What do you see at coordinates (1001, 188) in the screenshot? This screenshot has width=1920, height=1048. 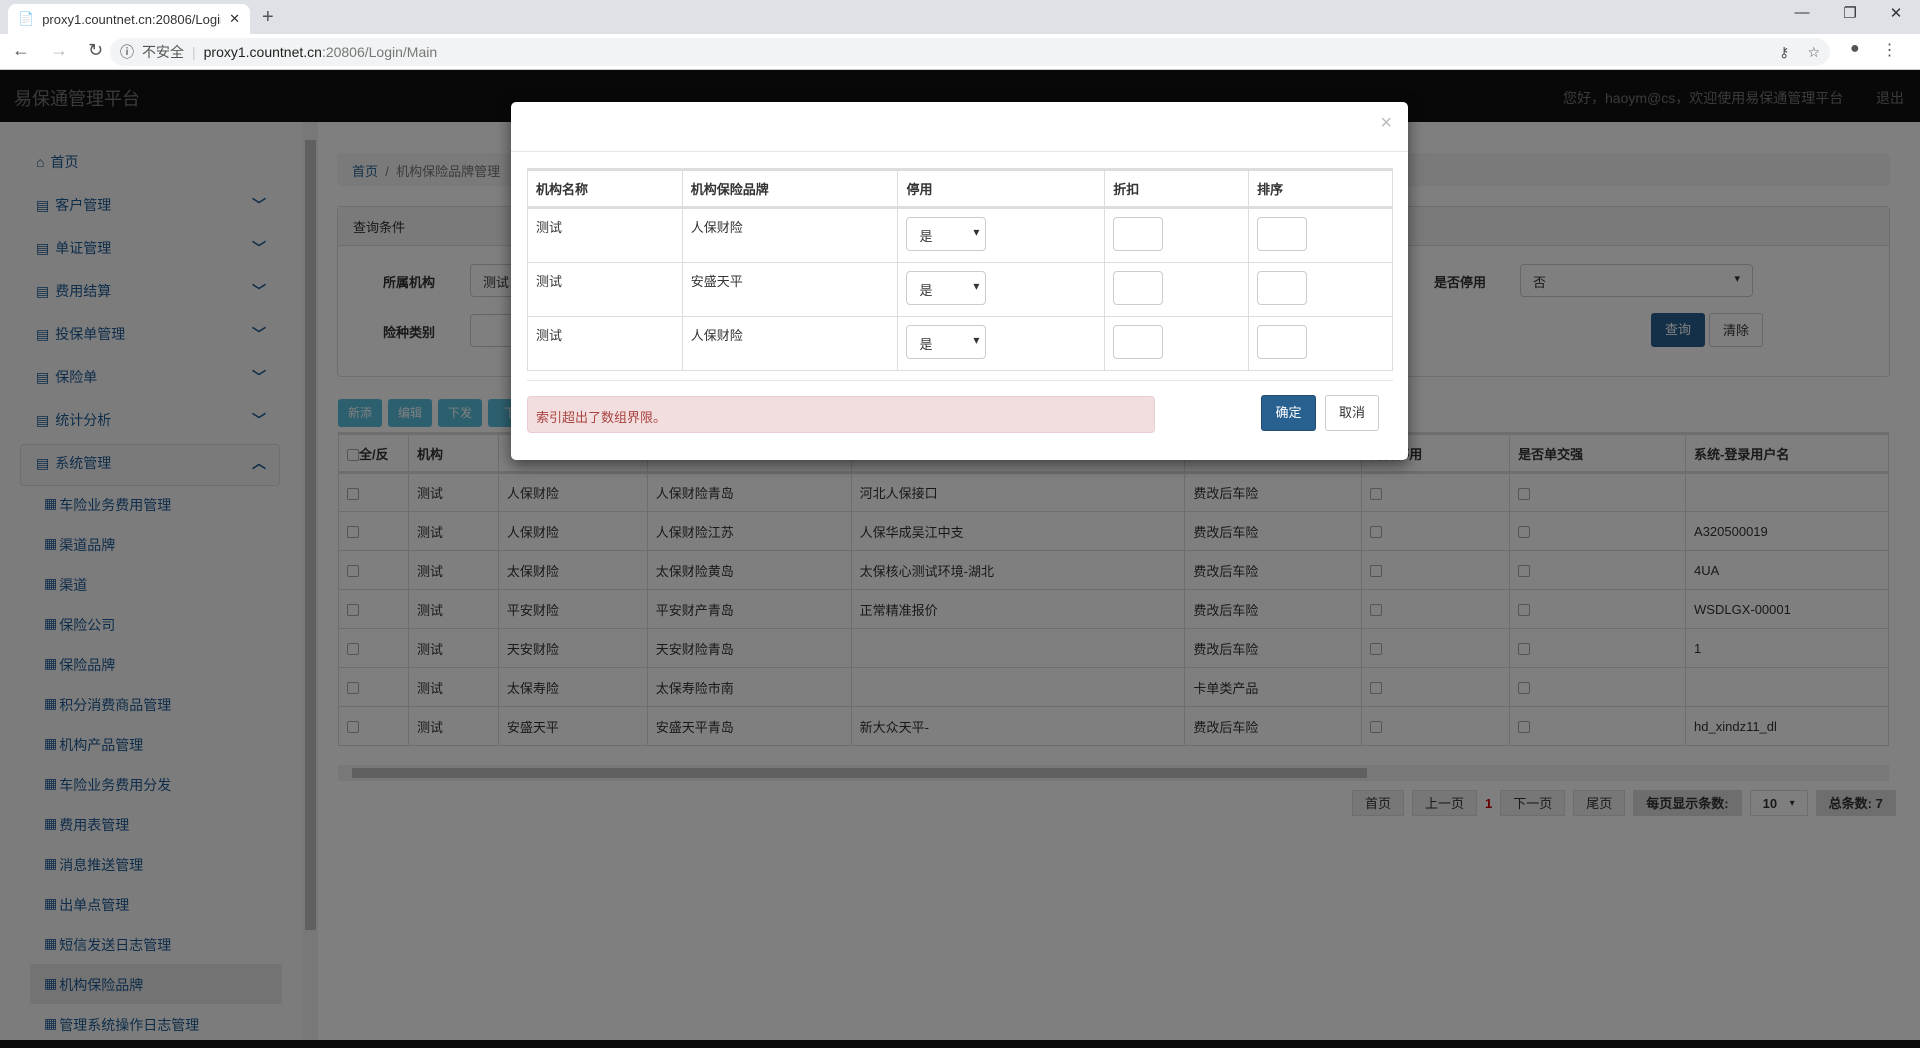 I see `modal-column-header: 停用` at bounding box center [1001, 188].